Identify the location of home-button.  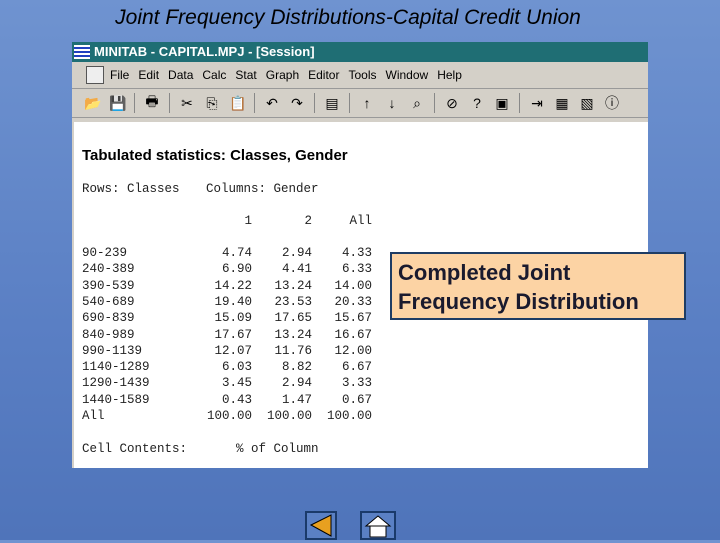
(378, 525).